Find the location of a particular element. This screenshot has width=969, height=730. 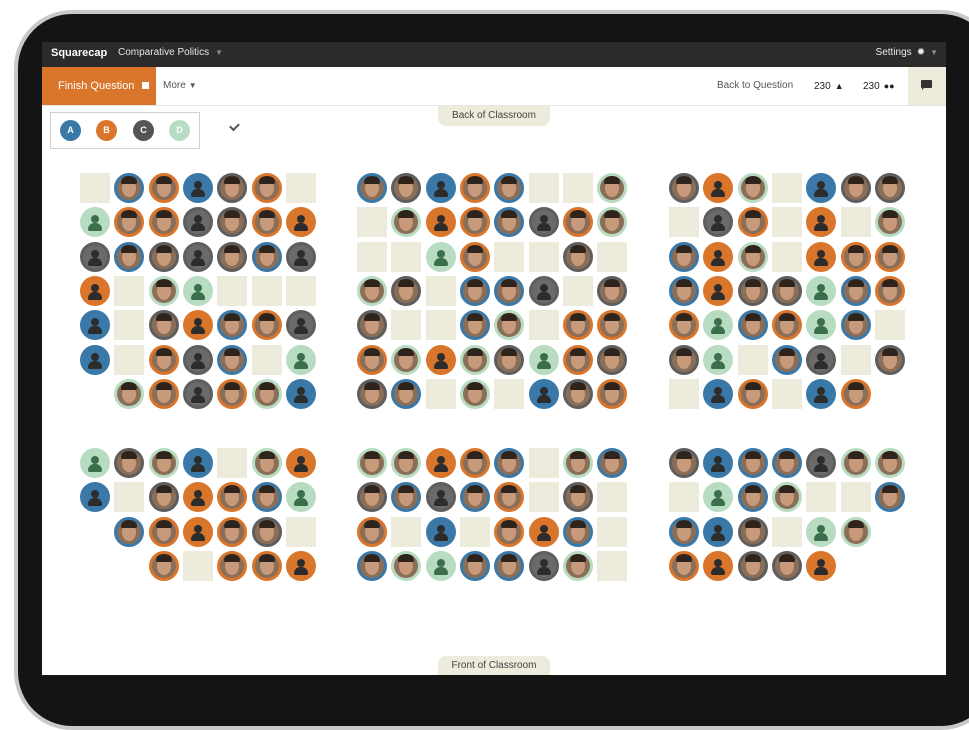

legend-d: D is located at coordinates (179, 130).